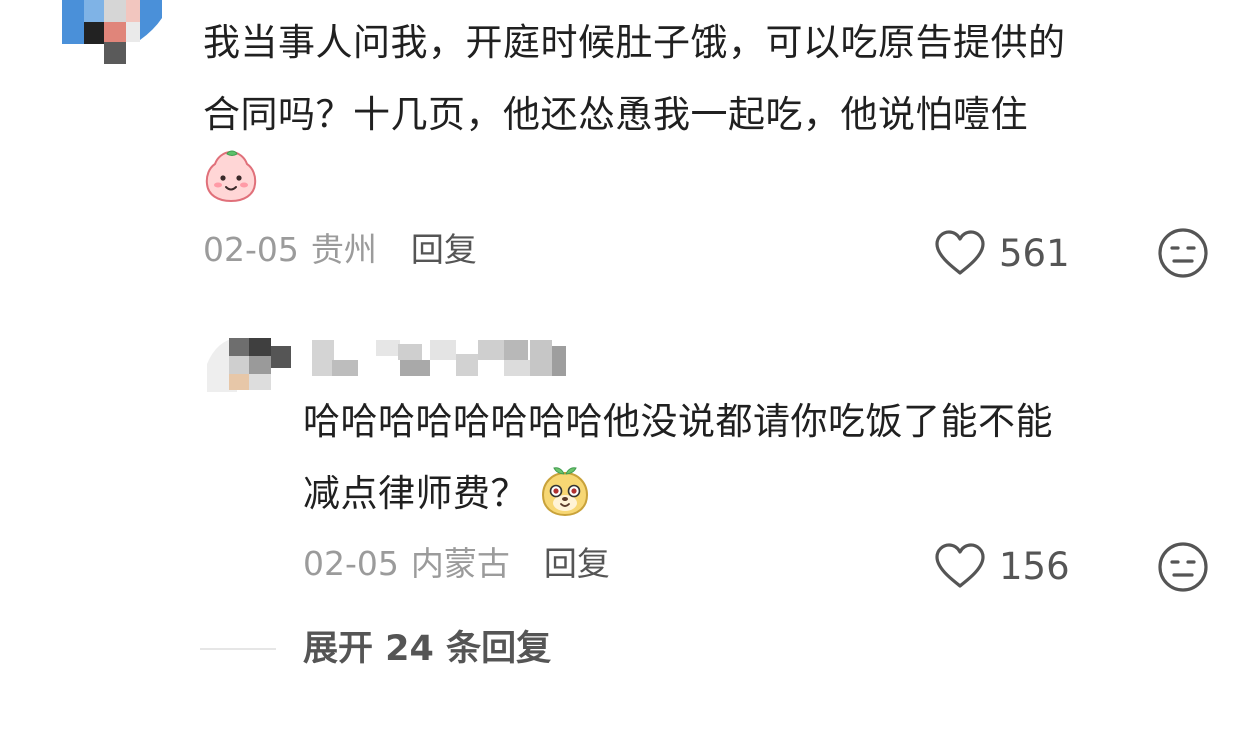 The width and height of the screenshot is (1260, 747). I want to click on reply-location: 内蒙古, so click(460, 563).